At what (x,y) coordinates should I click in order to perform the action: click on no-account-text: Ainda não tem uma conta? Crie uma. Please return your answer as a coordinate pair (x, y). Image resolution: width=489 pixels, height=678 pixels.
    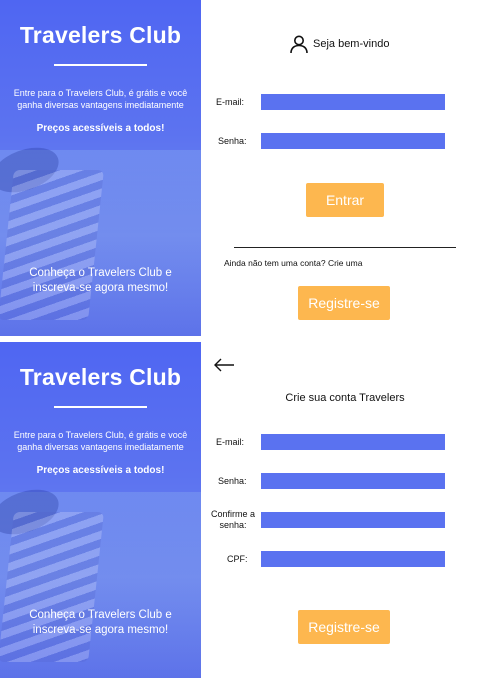
    Looking at the image, I should click on (293, 263).